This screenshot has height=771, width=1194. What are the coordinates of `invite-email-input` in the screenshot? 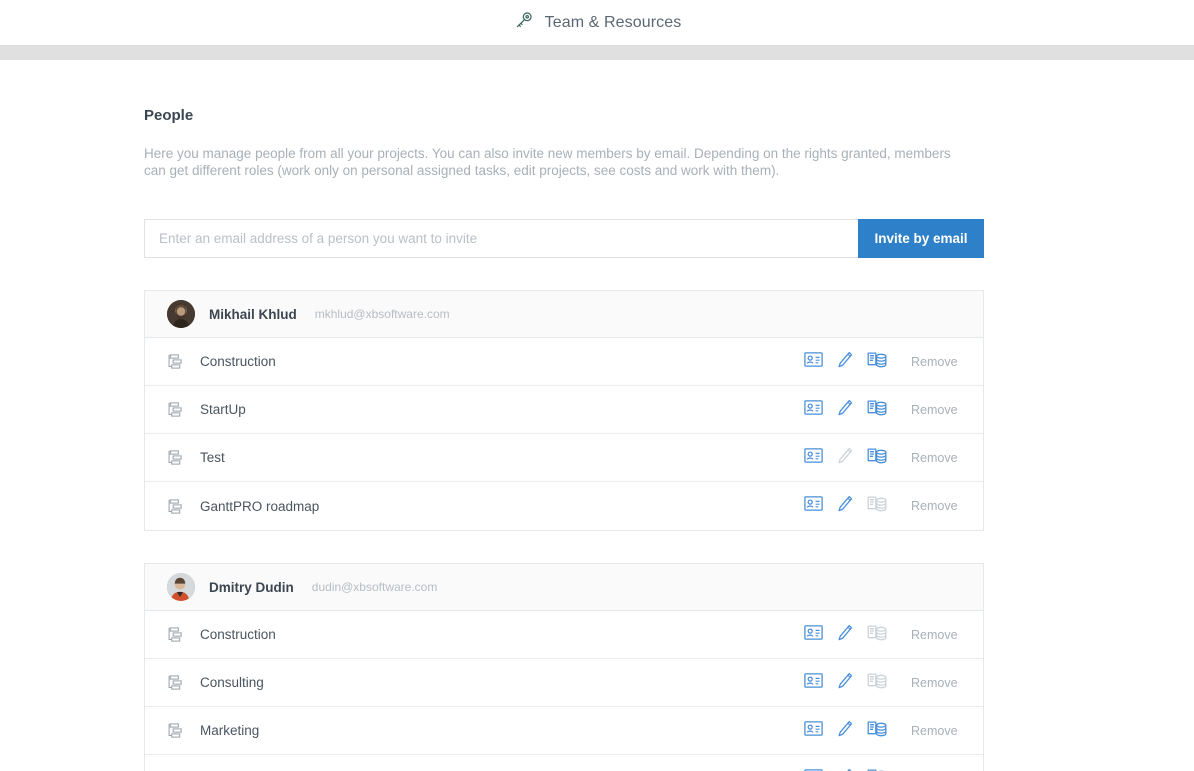 It's located at (501, 238).